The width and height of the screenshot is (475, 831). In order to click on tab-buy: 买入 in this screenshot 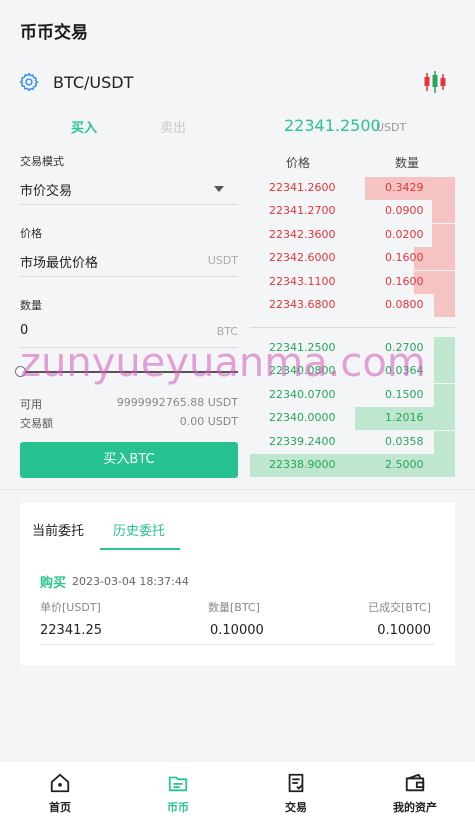, I will do `click(84, 126)`.